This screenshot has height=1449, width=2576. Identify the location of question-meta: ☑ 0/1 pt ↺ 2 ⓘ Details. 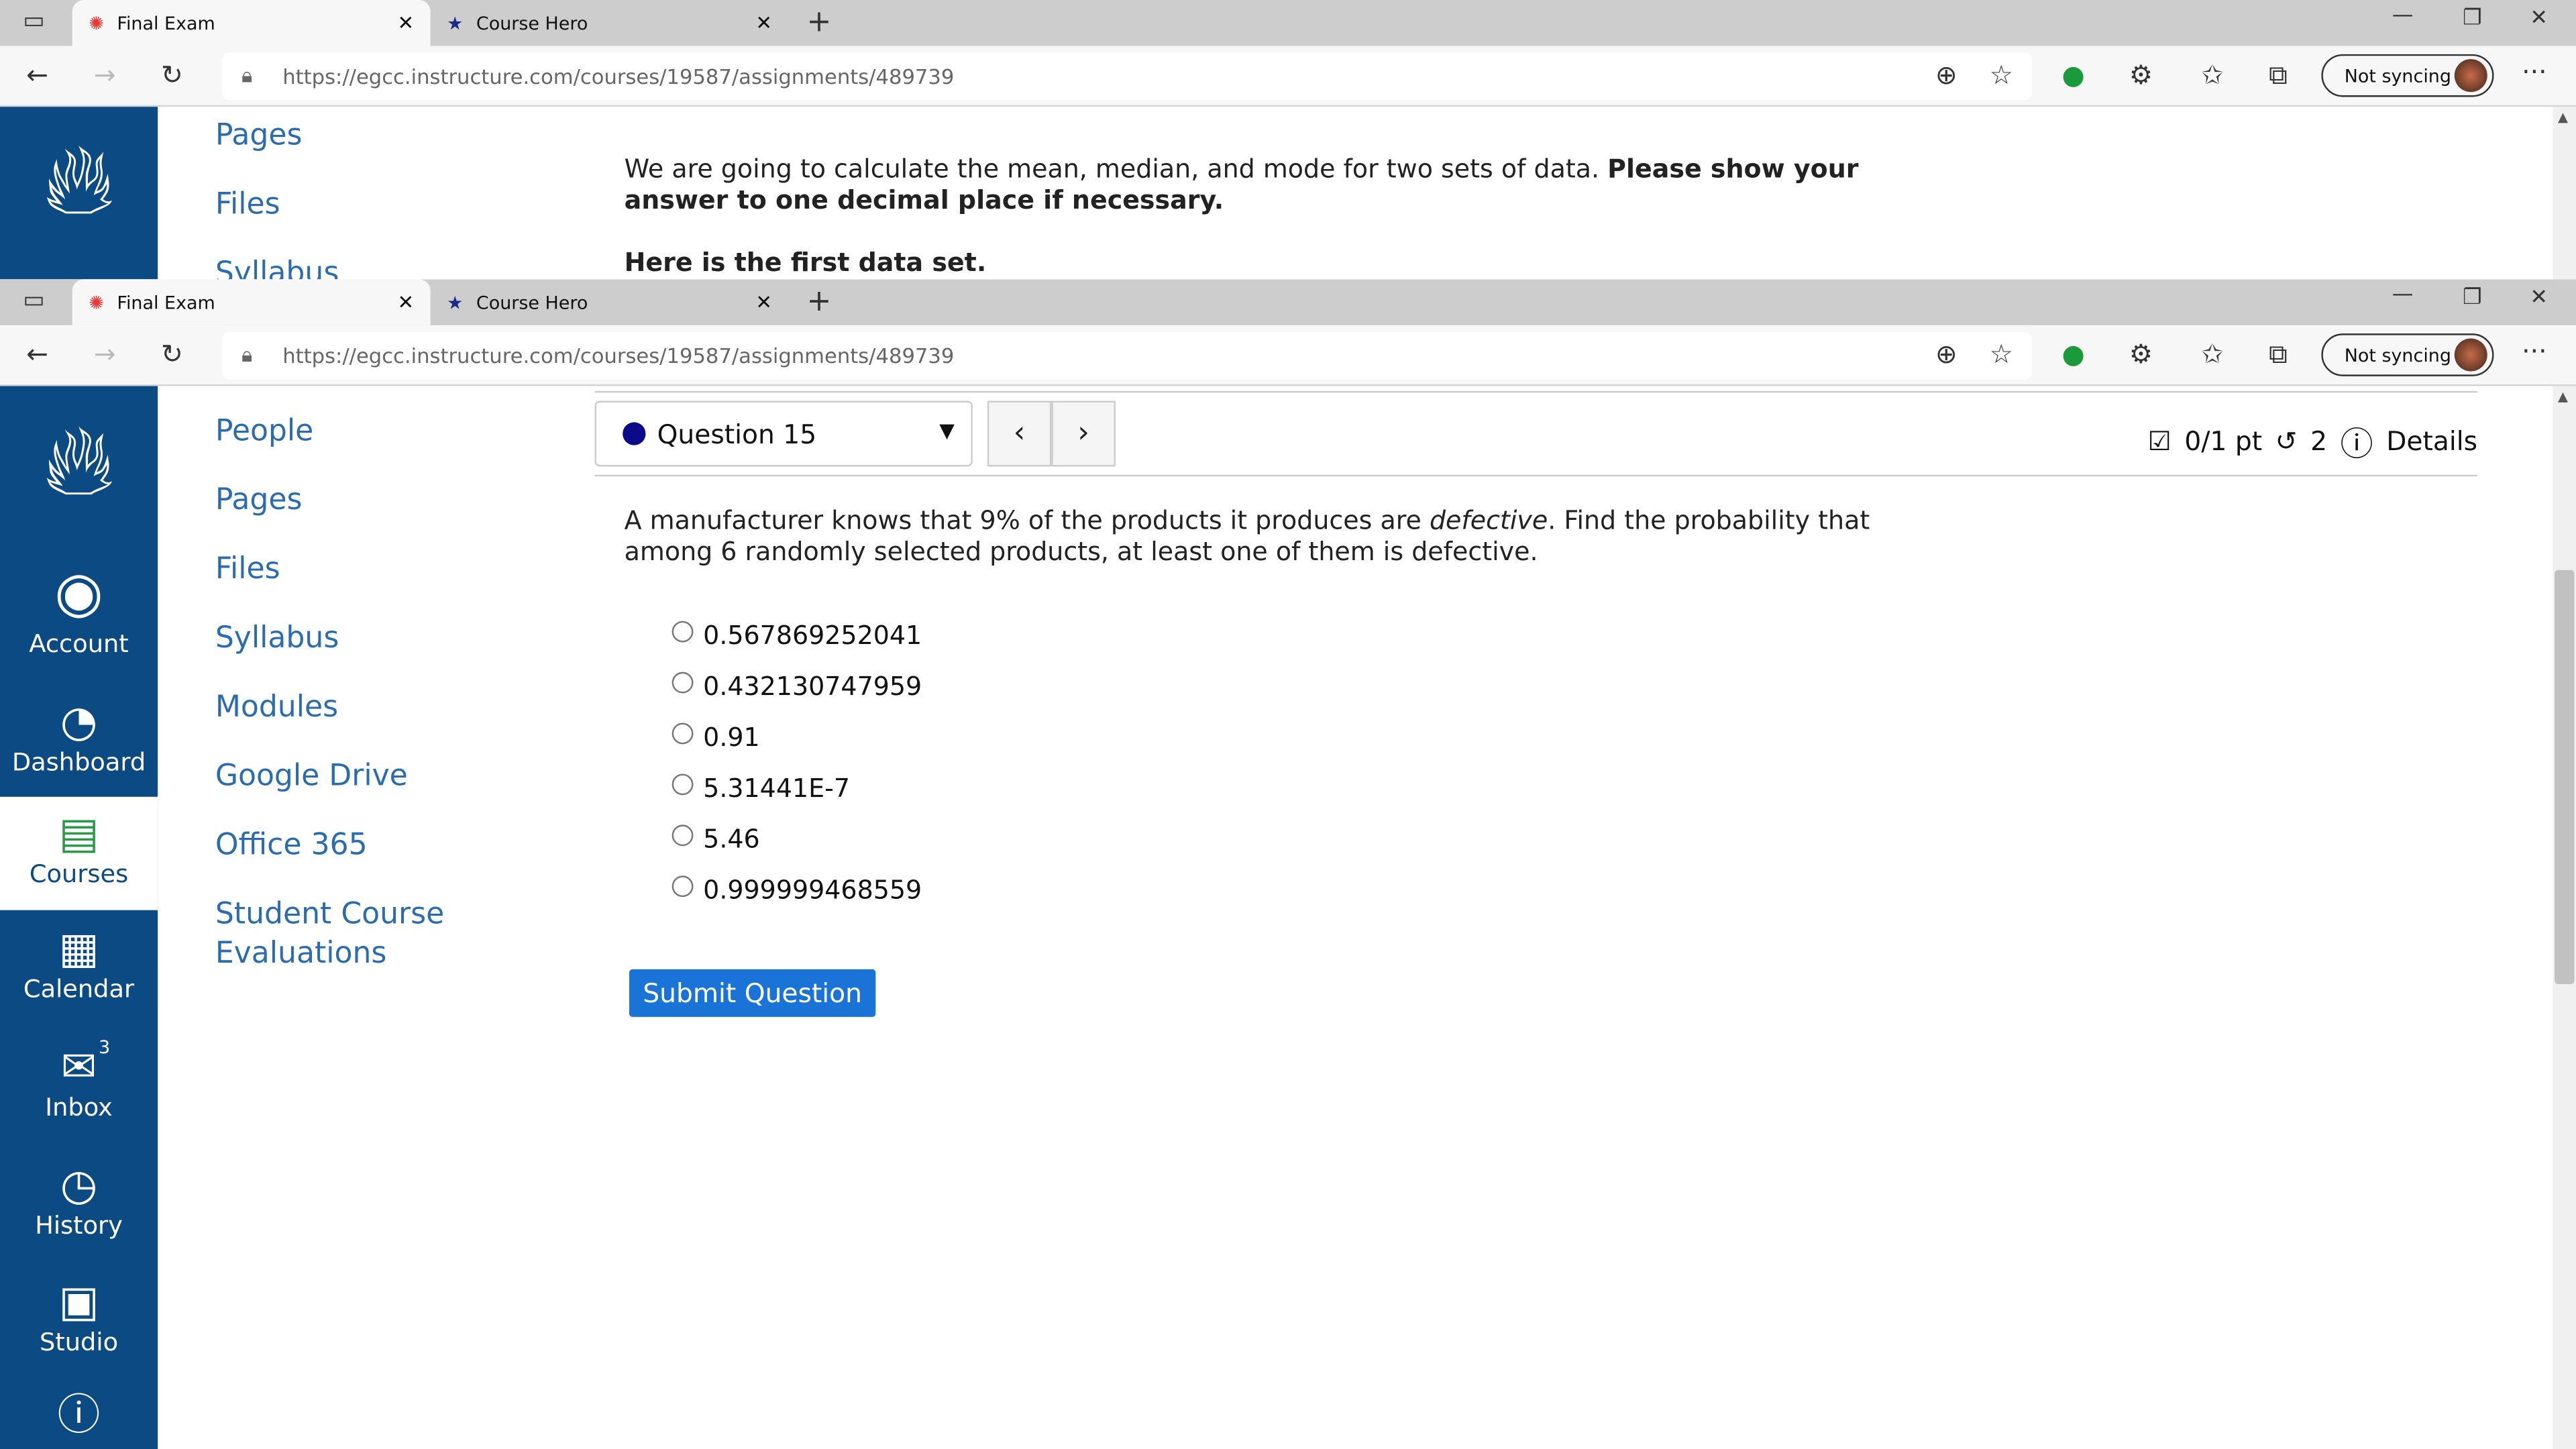
(2312, 441).